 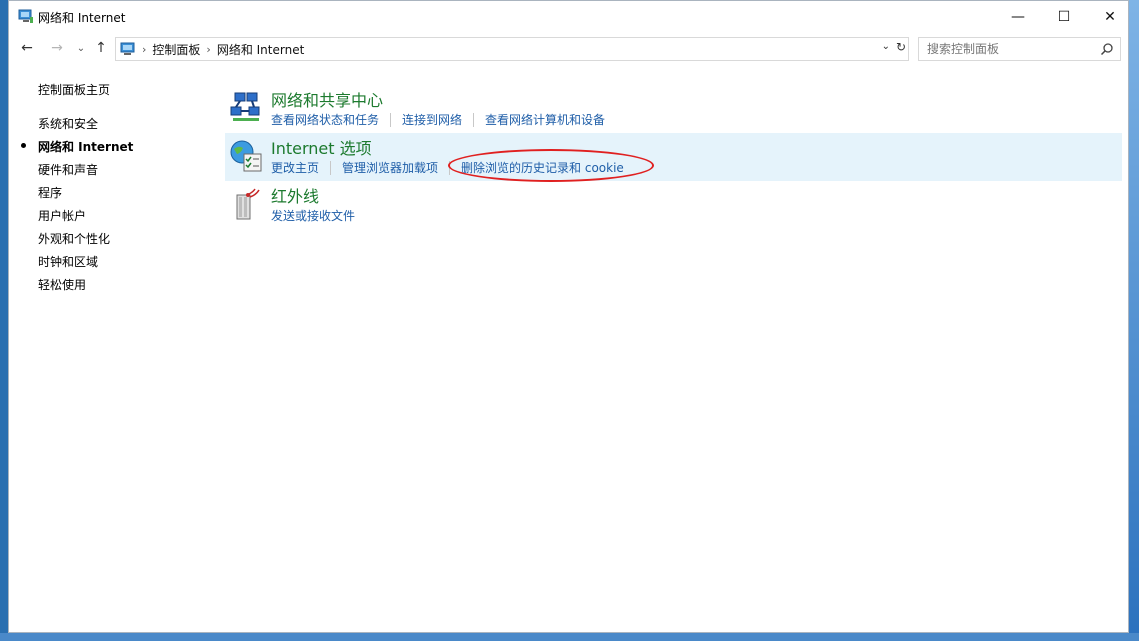 I want to click on link-send-receive-files: 发送或接收文件, so click(x=313, y=215).